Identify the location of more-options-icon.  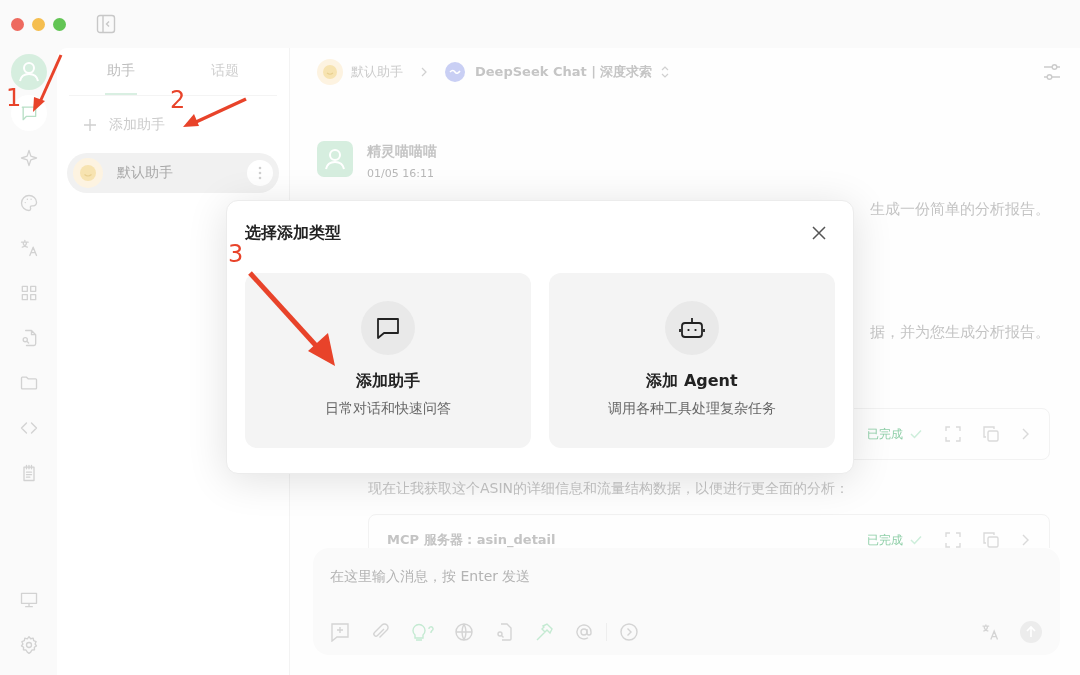
(260, 173).